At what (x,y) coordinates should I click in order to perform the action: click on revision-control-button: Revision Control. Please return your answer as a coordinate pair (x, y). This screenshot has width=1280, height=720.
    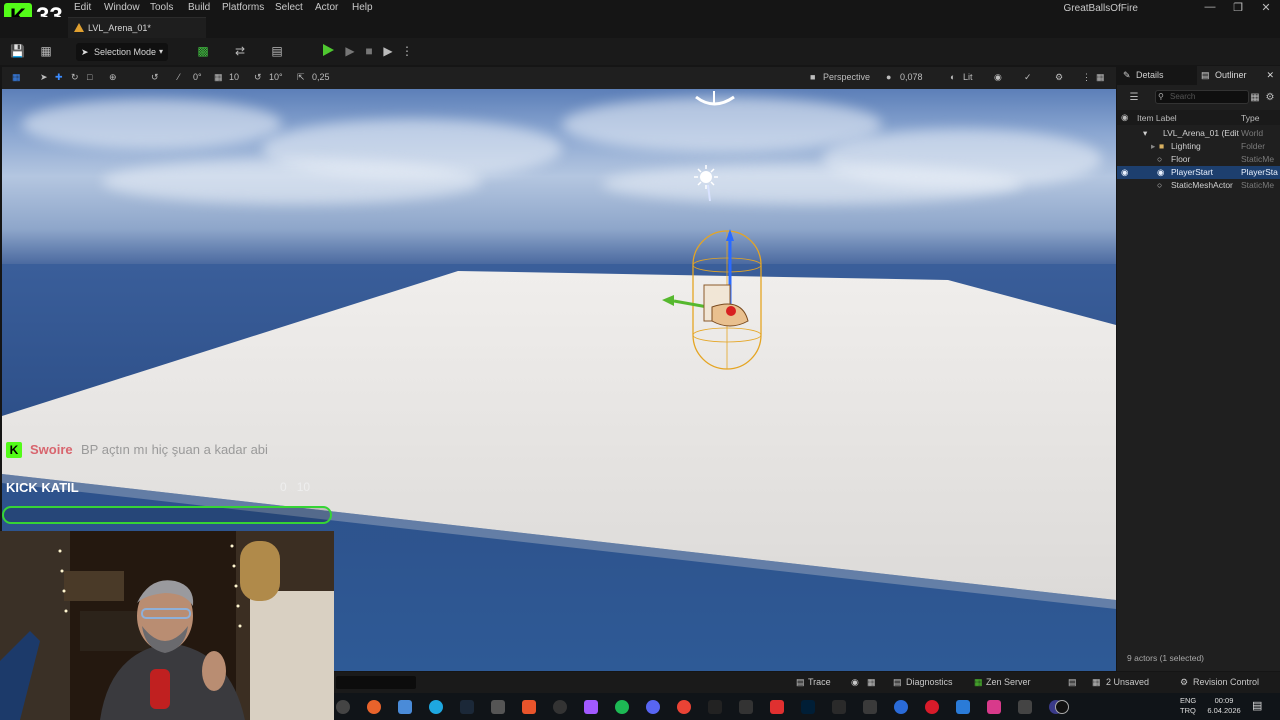
    Looking at the image, I should click on (1226, 682).